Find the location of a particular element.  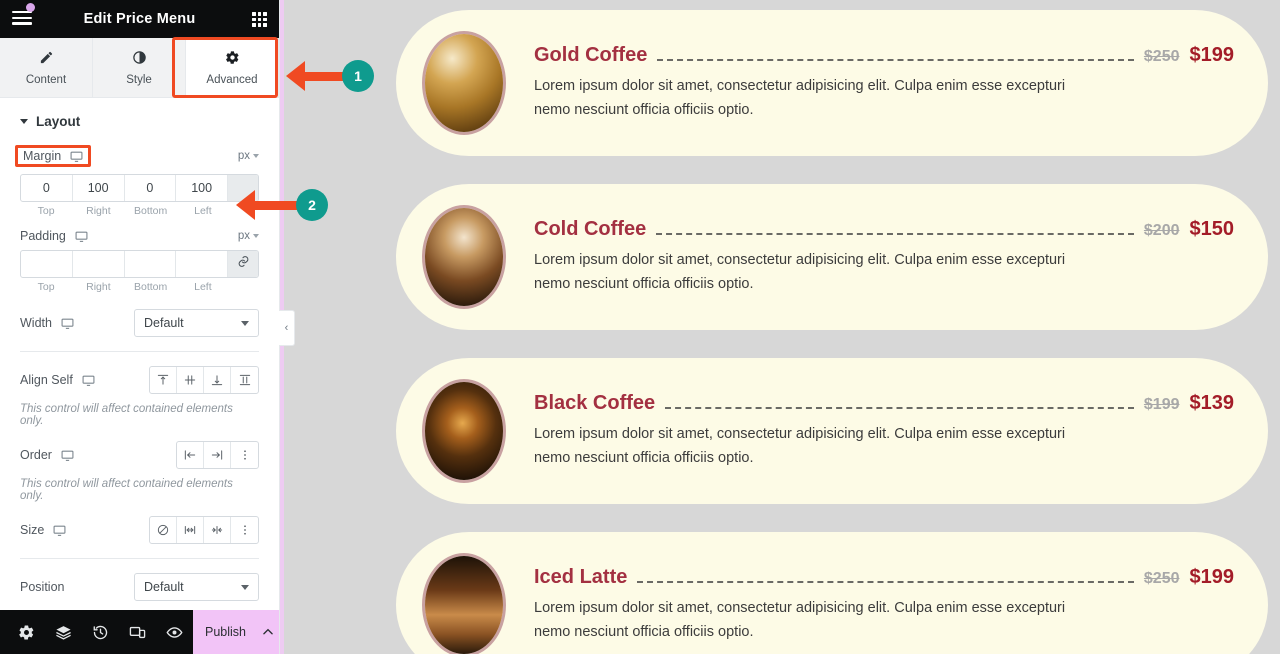

grid-icon is located at coordinates (259, 19).